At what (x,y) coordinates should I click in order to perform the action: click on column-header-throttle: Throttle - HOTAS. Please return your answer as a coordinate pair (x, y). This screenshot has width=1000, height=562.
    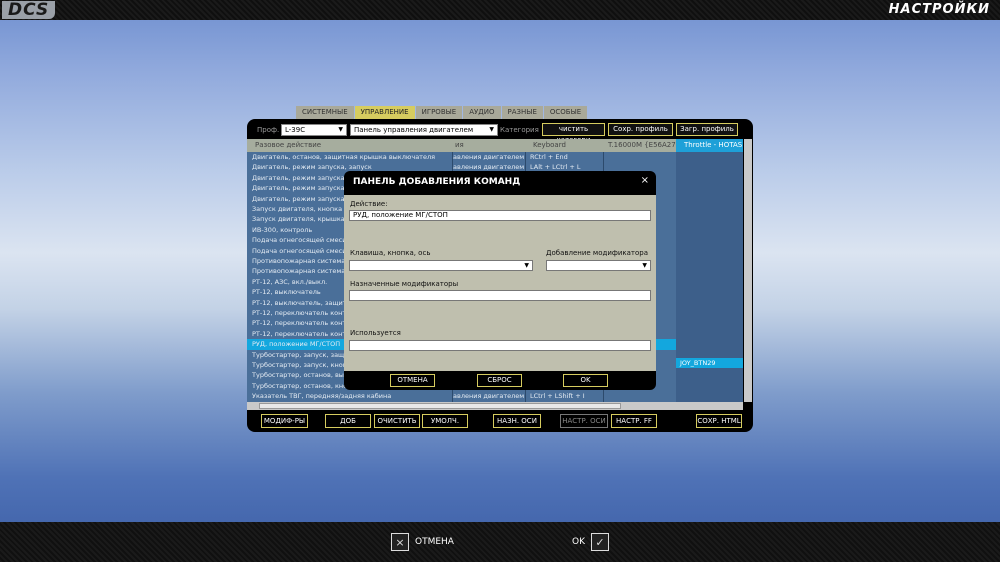
    Looking at the image, I should click on (709, 145).